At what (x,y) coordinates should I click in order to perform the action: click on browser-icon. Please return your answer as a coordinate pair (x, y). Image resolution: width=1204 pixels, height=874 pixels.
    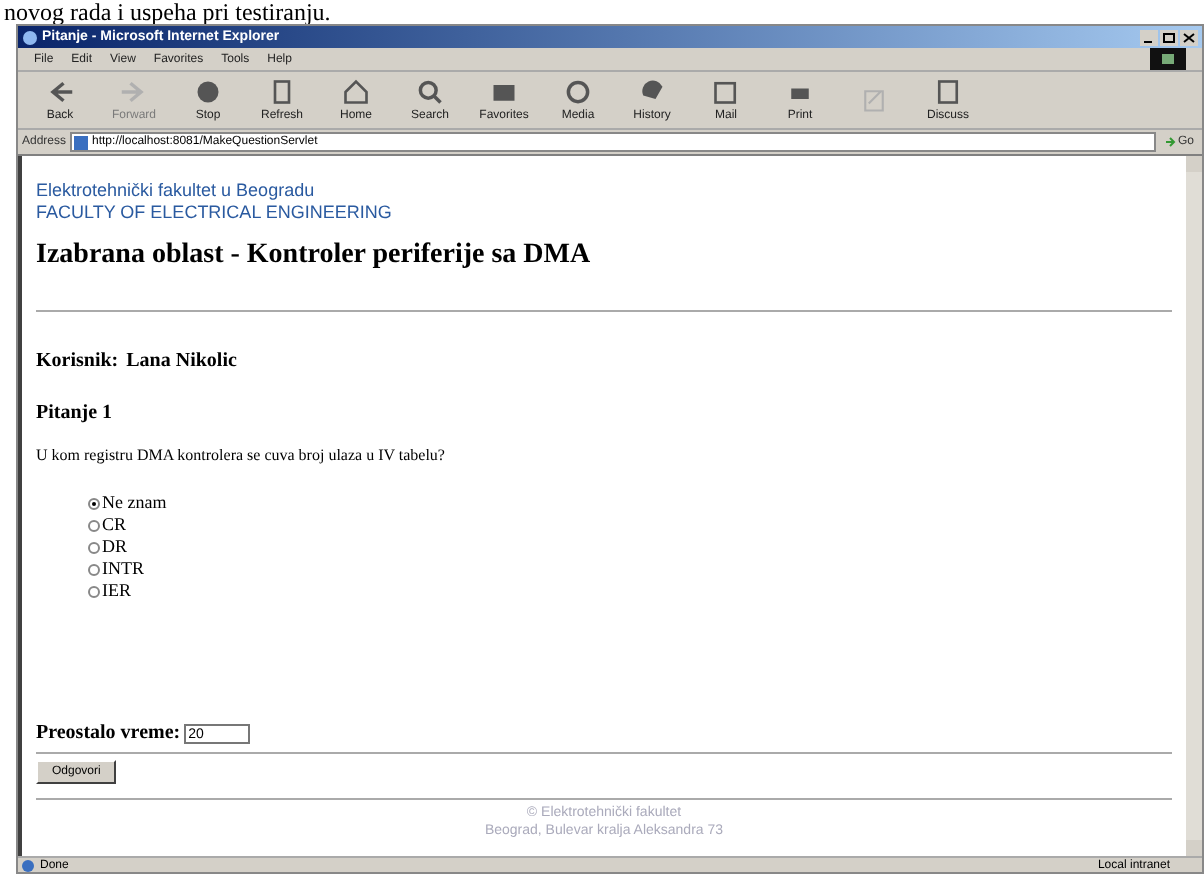
    Looking at the image, I should click on (30, 37).